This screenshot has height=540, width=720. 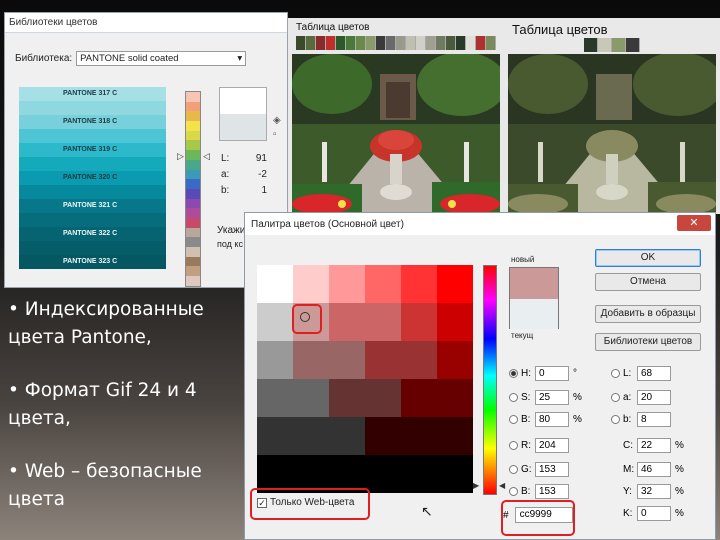 I want to click on rgb-b-input: 153, so click(x=552, y=491).